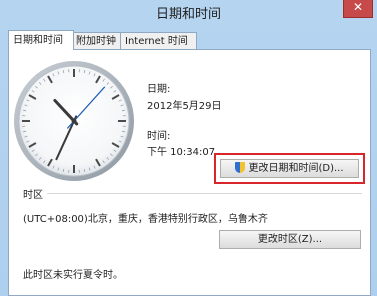 The height and width of the screenshot is (296, 377). What do you see at coordinates (184, 106) in the screenshot?
I see `date-value: 2012年5月29日` at bounding box center [184, 106].